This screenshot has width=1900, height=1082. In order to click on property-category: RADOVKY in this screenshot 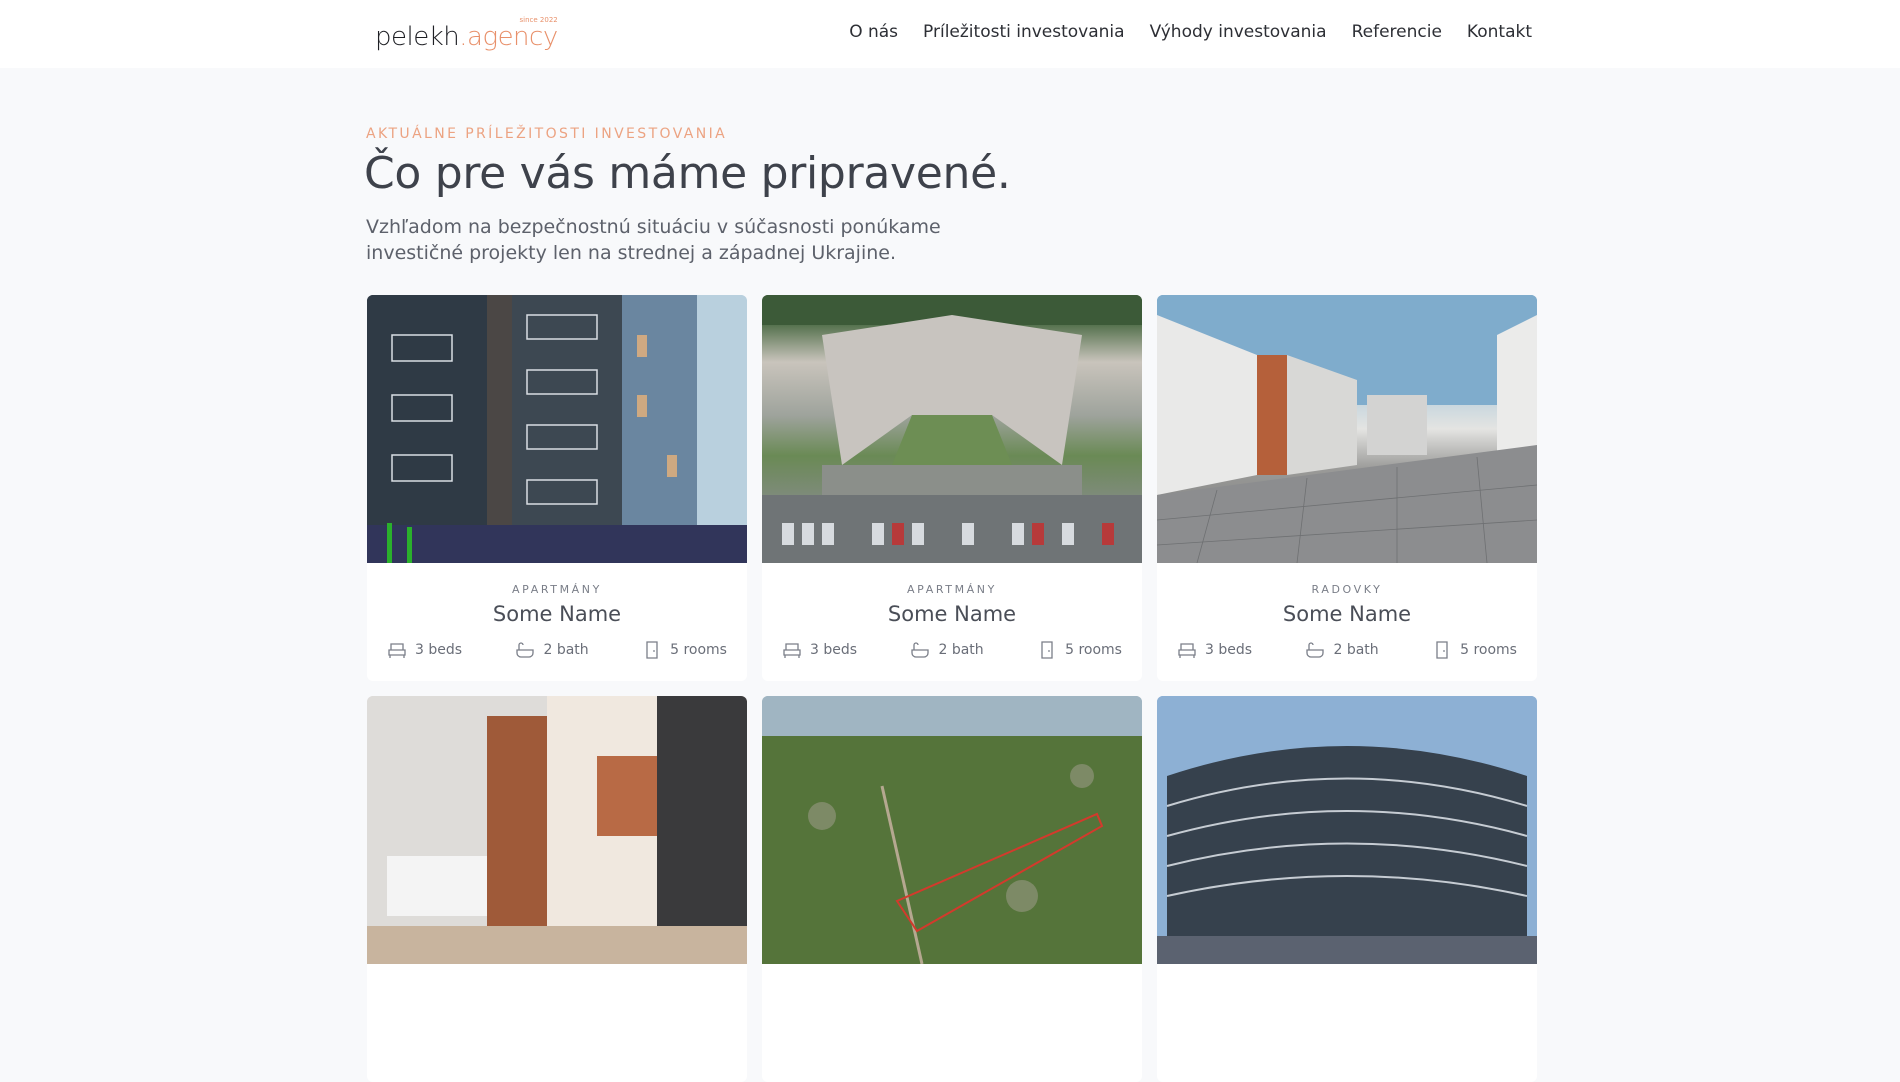, I will do `click(1347, 589)`.